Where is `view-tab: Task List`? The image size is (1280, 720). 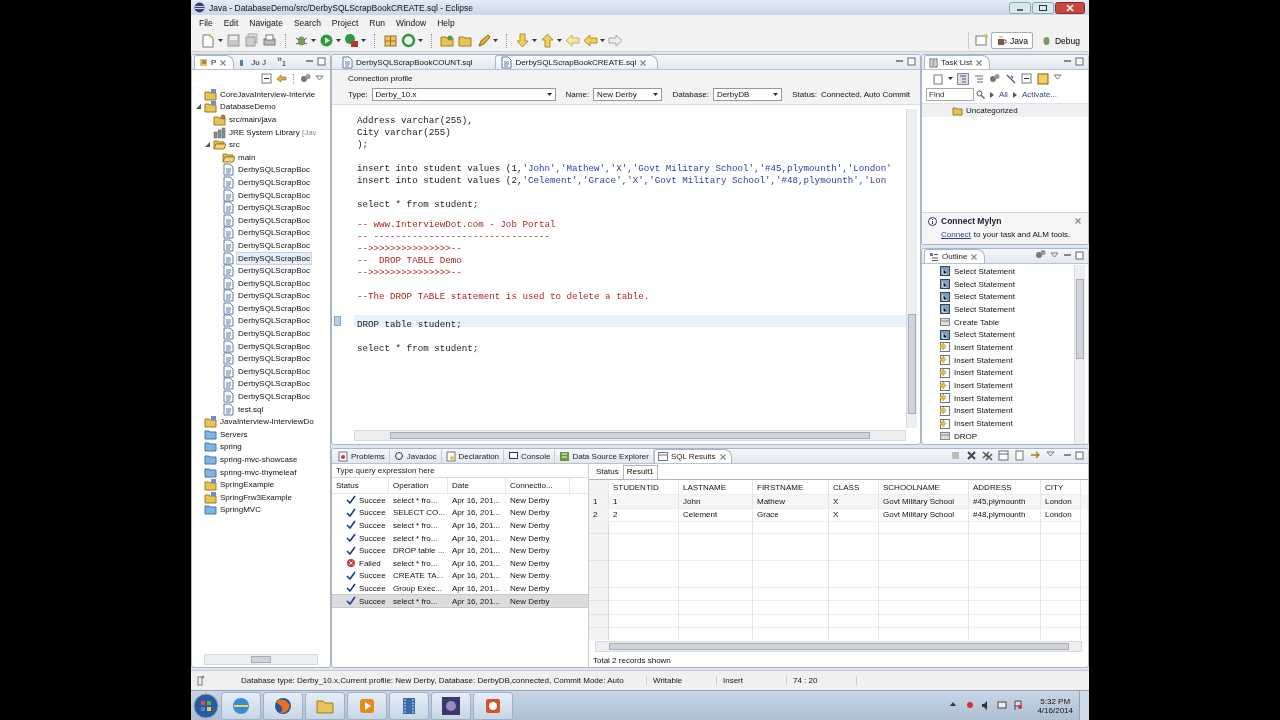
view-tab: Task List is located at coordinates (957, 62).